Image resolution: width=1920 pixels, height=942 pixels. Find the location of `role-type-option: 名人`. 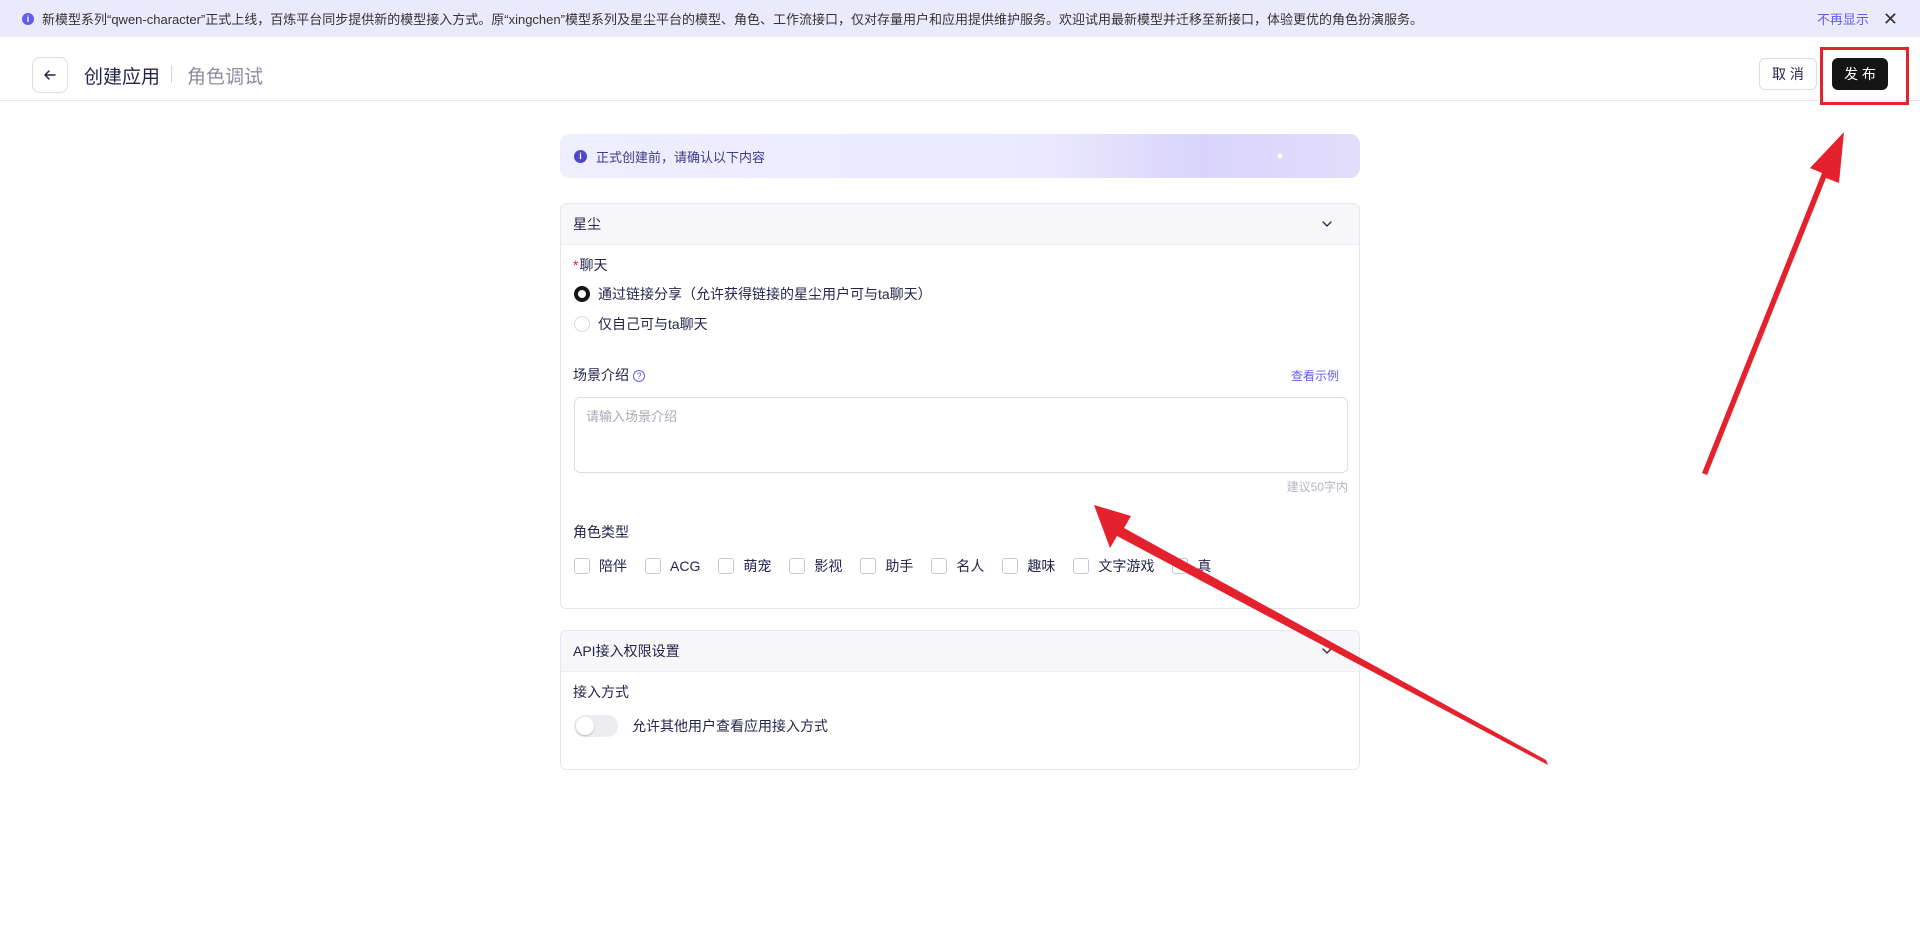

role-type-option: 名人 is located at coordinates (957, 566).